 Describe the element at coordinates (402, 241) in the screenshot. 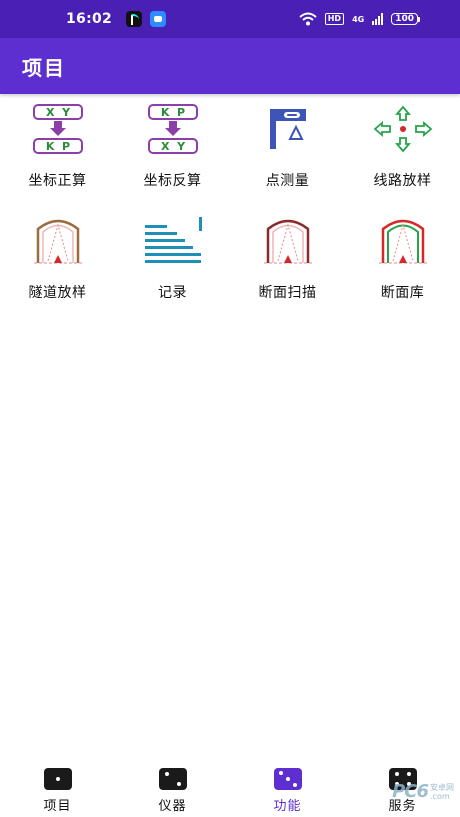

I see `section-library-icon` at that location.